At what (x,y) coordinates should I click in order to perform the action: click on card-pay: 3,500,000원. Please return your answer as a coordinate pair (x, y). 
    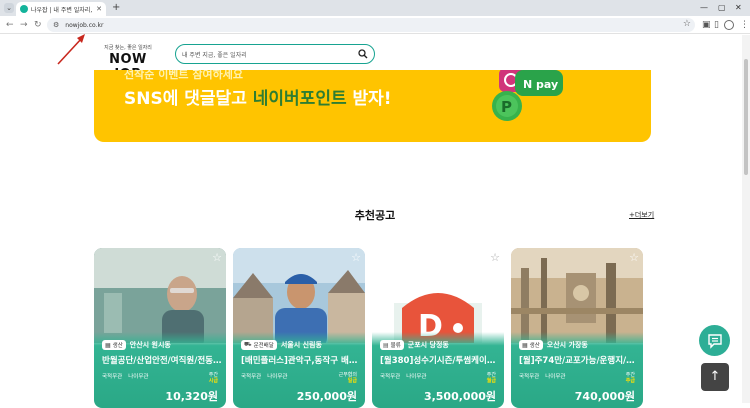
    Looking at the image, I should click on (459, 396).